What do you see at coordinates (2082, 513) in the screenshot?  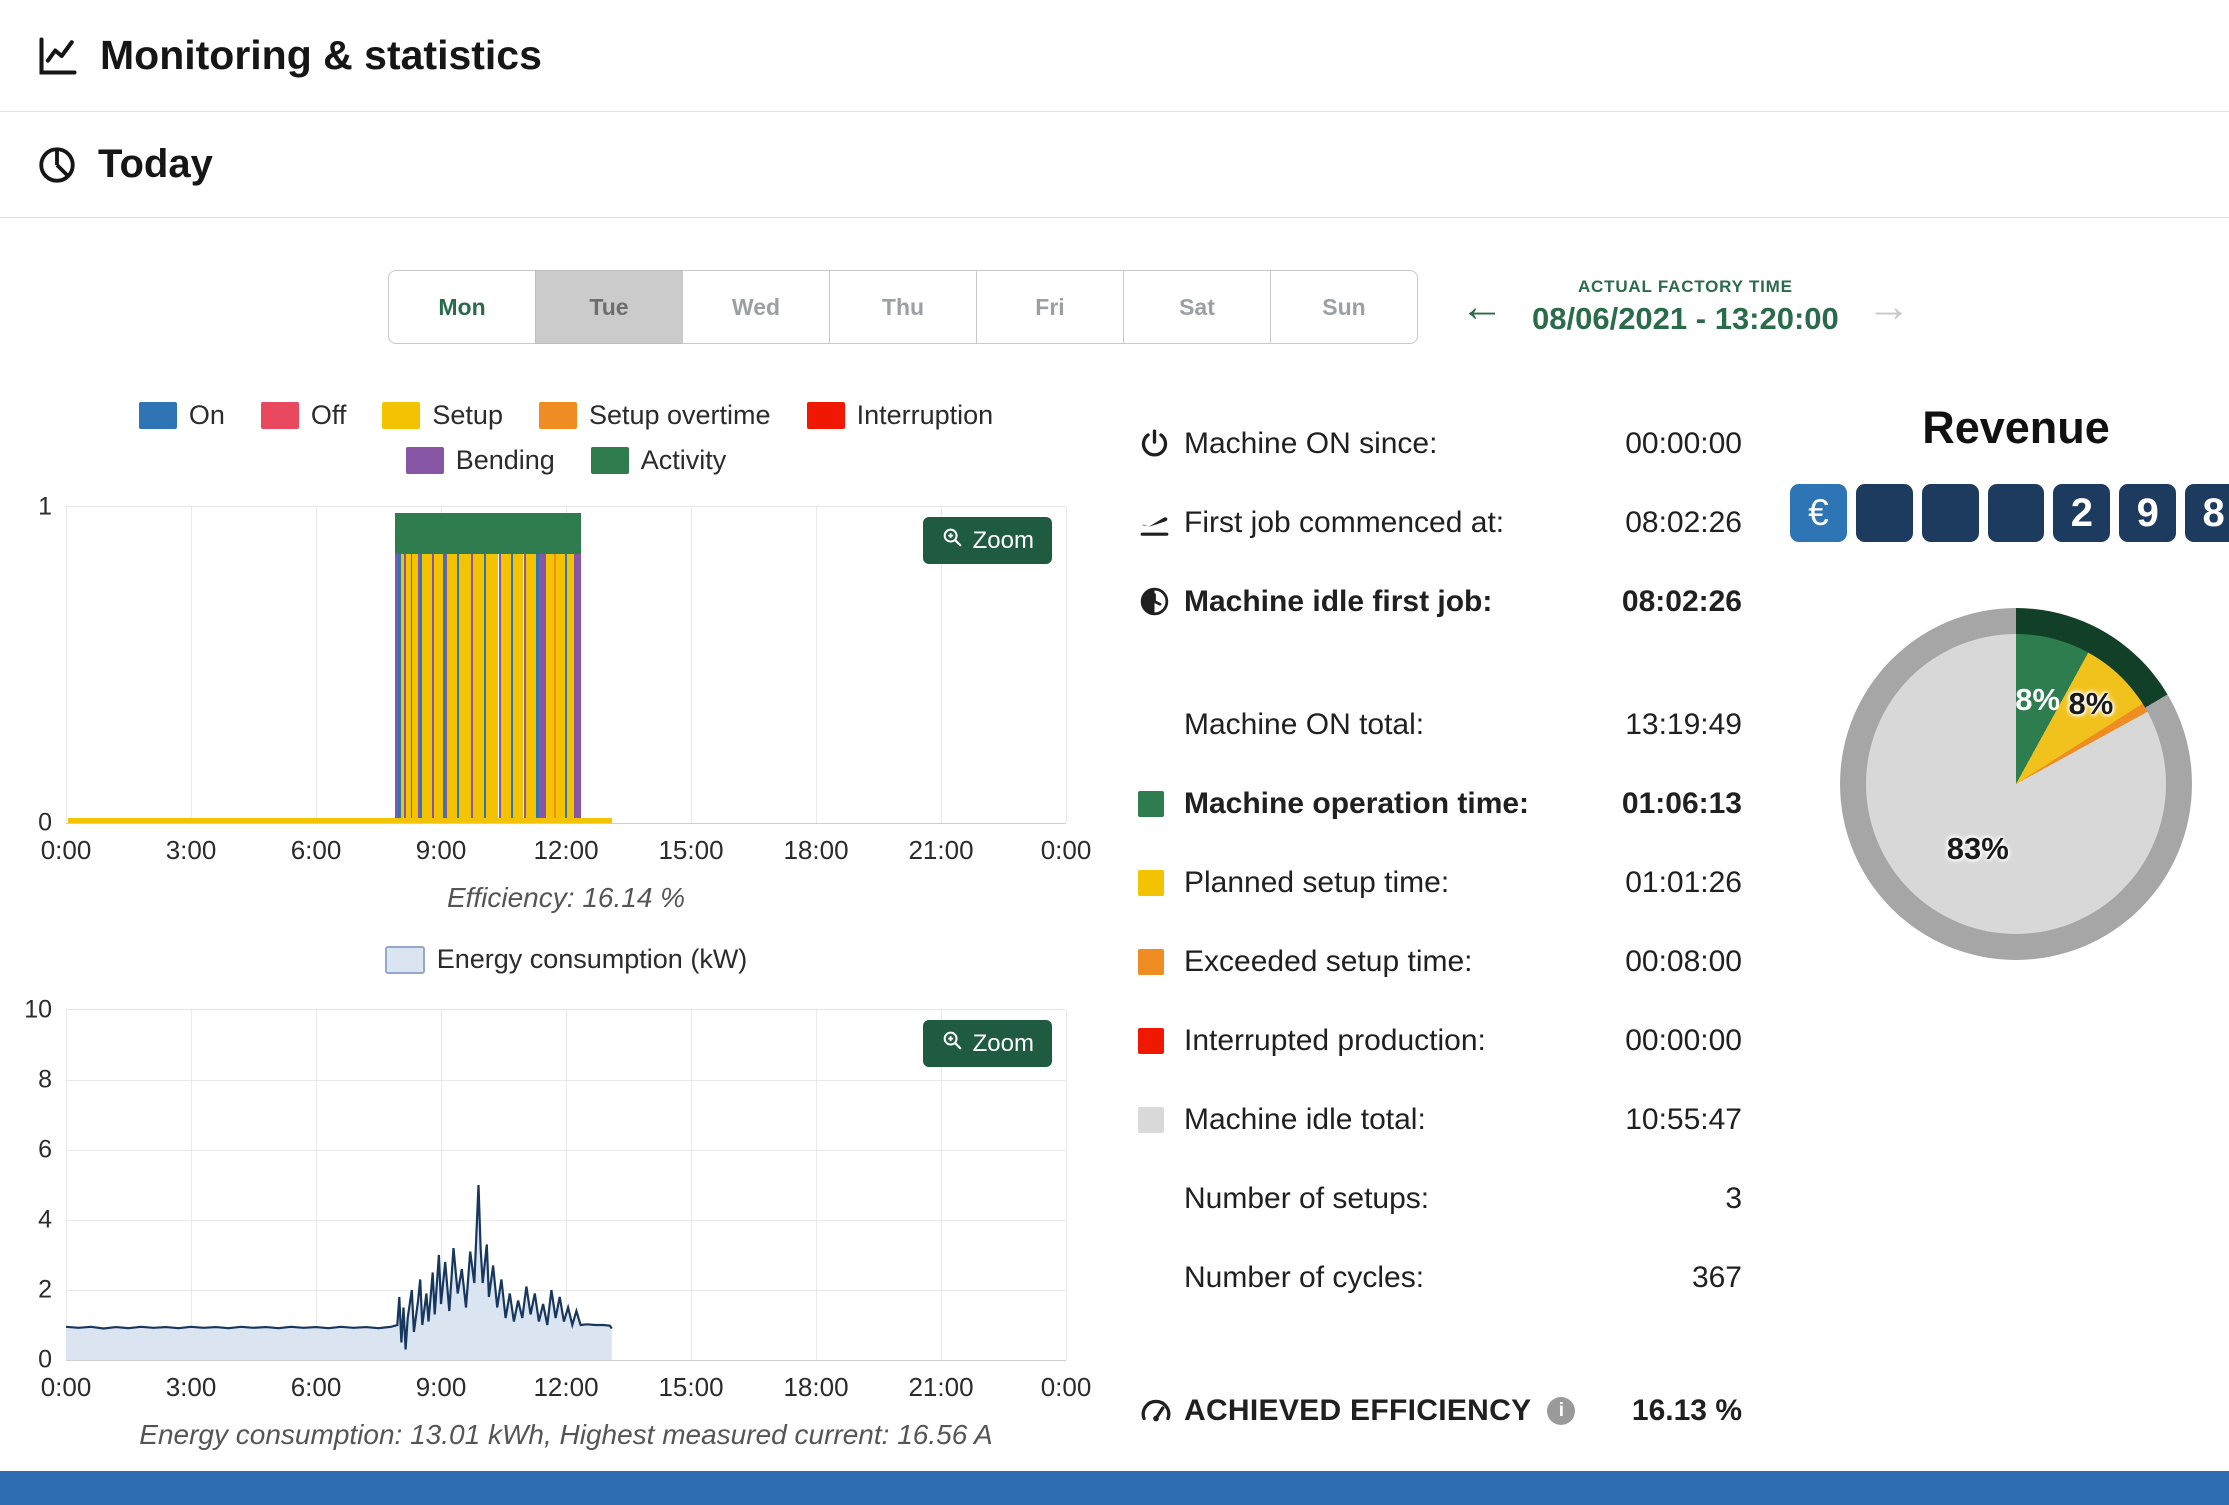 I see `revenue-digit-tile: 2` at bounding box center [2082, 513].